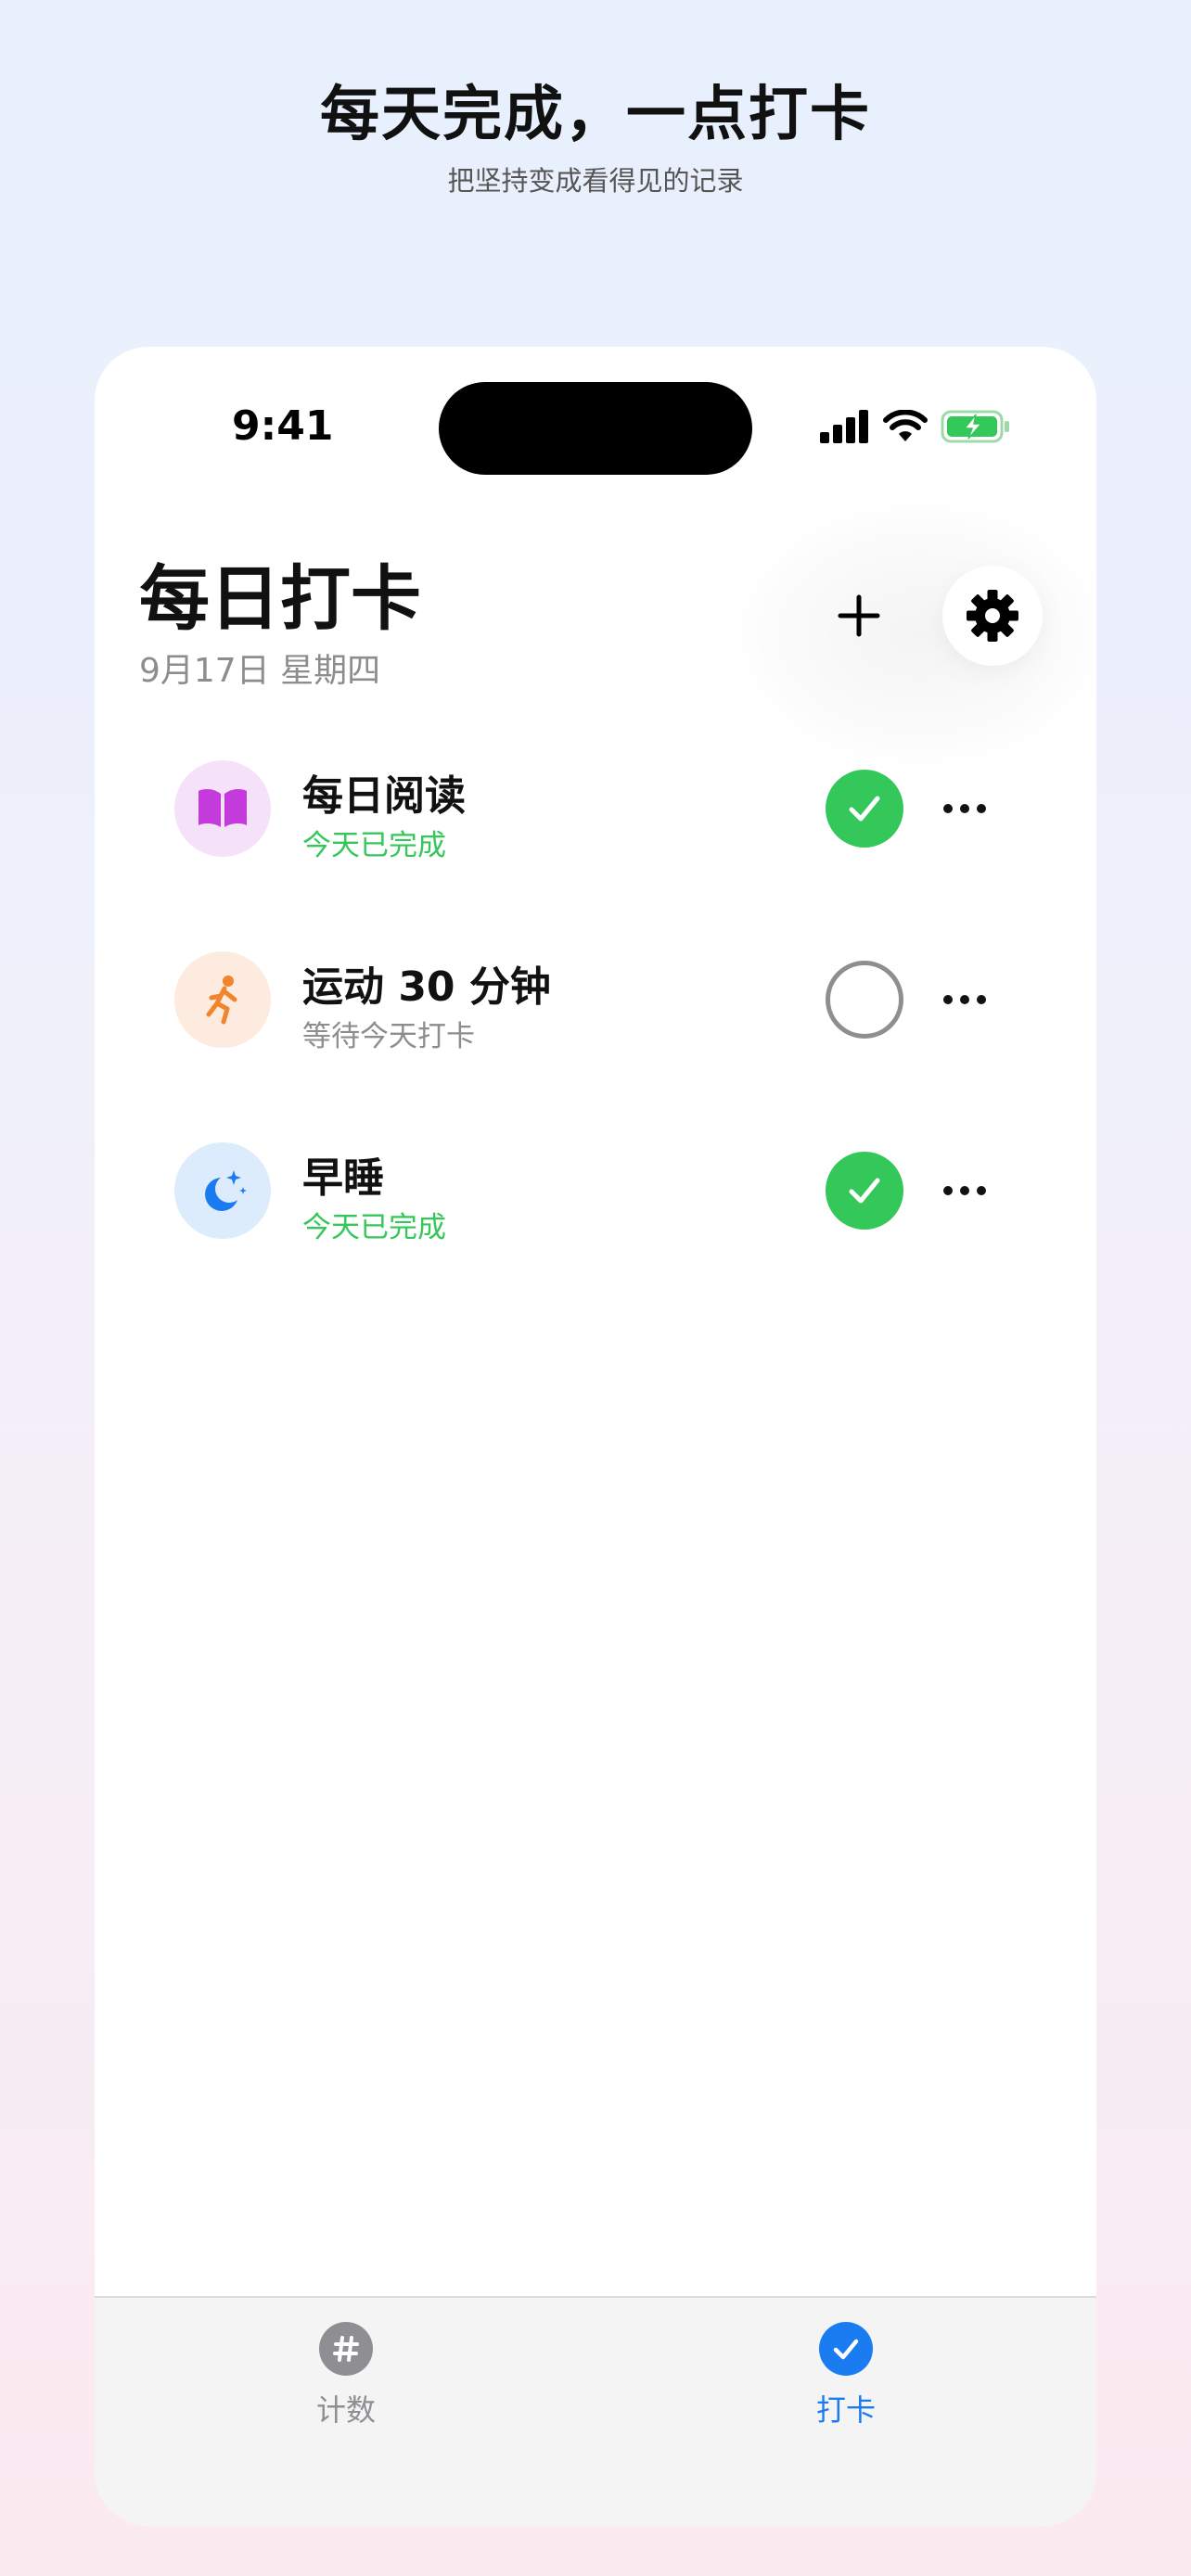  Describe the element at coordinates (260, 671) in the screenshot. I see `page-date: 9月17日 星期四` at that location.